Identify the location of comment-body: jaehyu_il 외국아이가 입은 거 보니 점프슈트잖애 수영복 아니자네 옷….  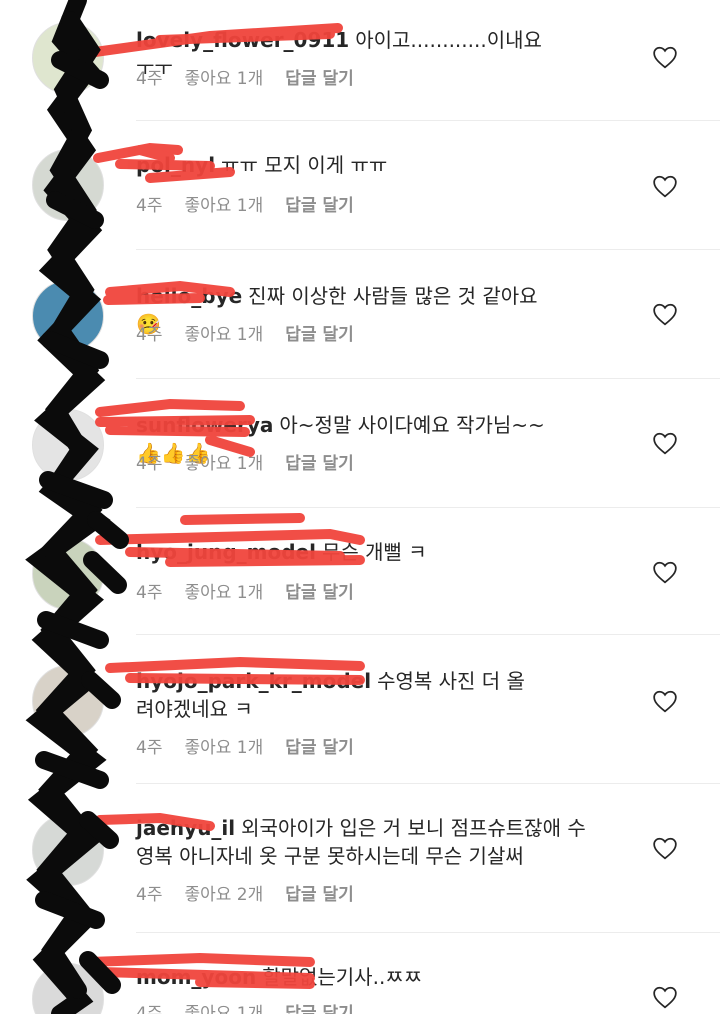
(361, 842).